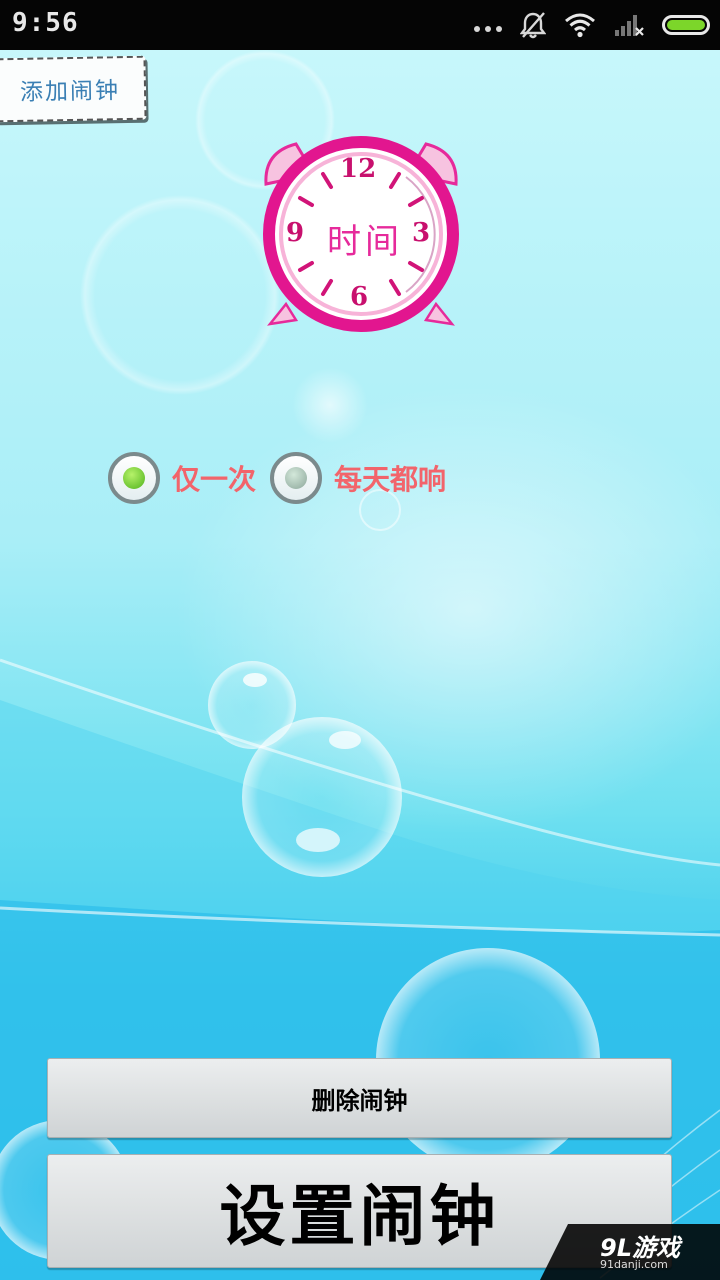 The width and height of the screenshot is (720, 1280). What do you see at coordinates (365, 242) in the screenshot?
I see `clock-time-label: 时间` at bounding box center [365, 242].